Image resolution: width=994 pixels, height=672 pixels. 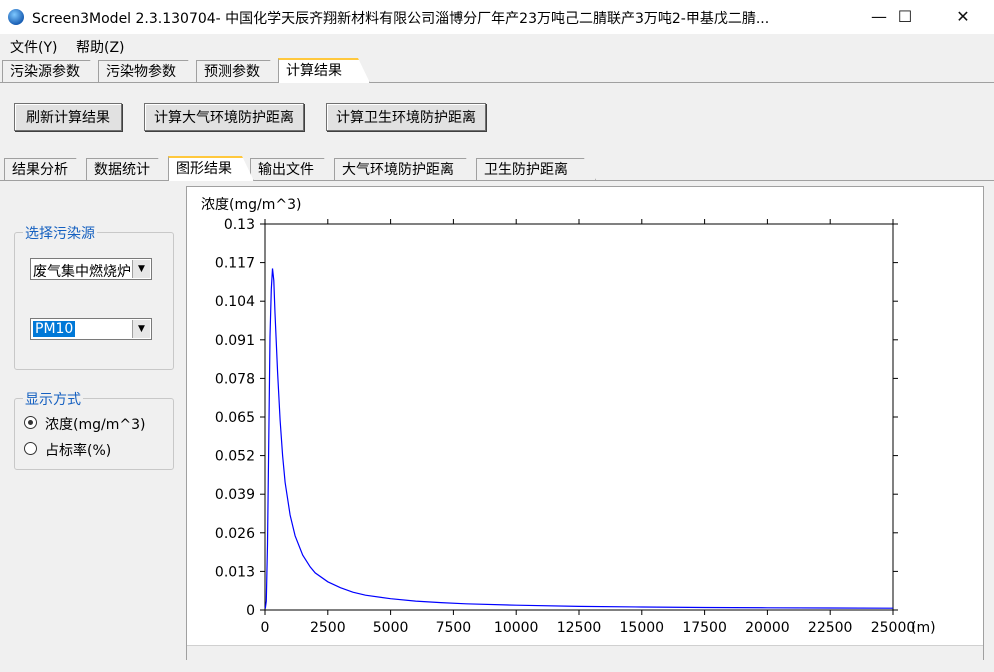 I want to click on menu-help: 帮助(Z), so click(x=100, y=47).